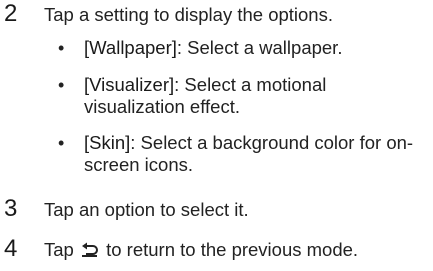 Image resolution: width=433 pixels, height=271 pixels. I want to click on list-item-wallpaper: • [Wallpaper]: Select a wallpaper., so click(238, 48).